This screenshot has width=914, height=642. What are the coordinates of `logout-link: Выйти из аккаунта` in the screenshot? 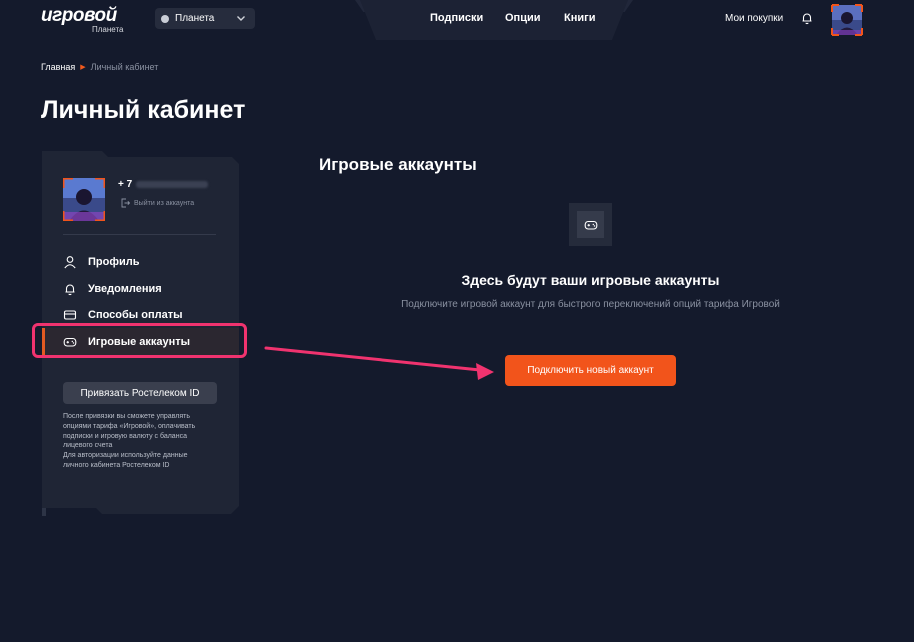 It's located at (157, 203).